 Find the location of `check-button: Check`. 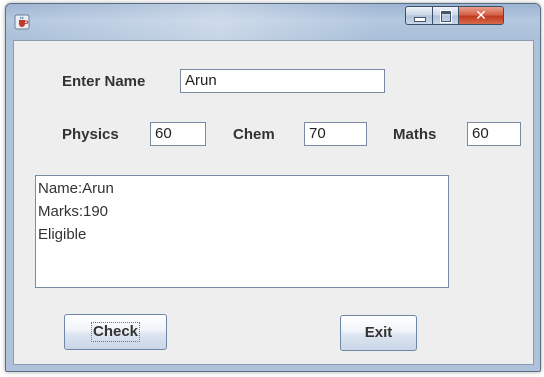

check-button: Check is located at coordinates (115, 332).